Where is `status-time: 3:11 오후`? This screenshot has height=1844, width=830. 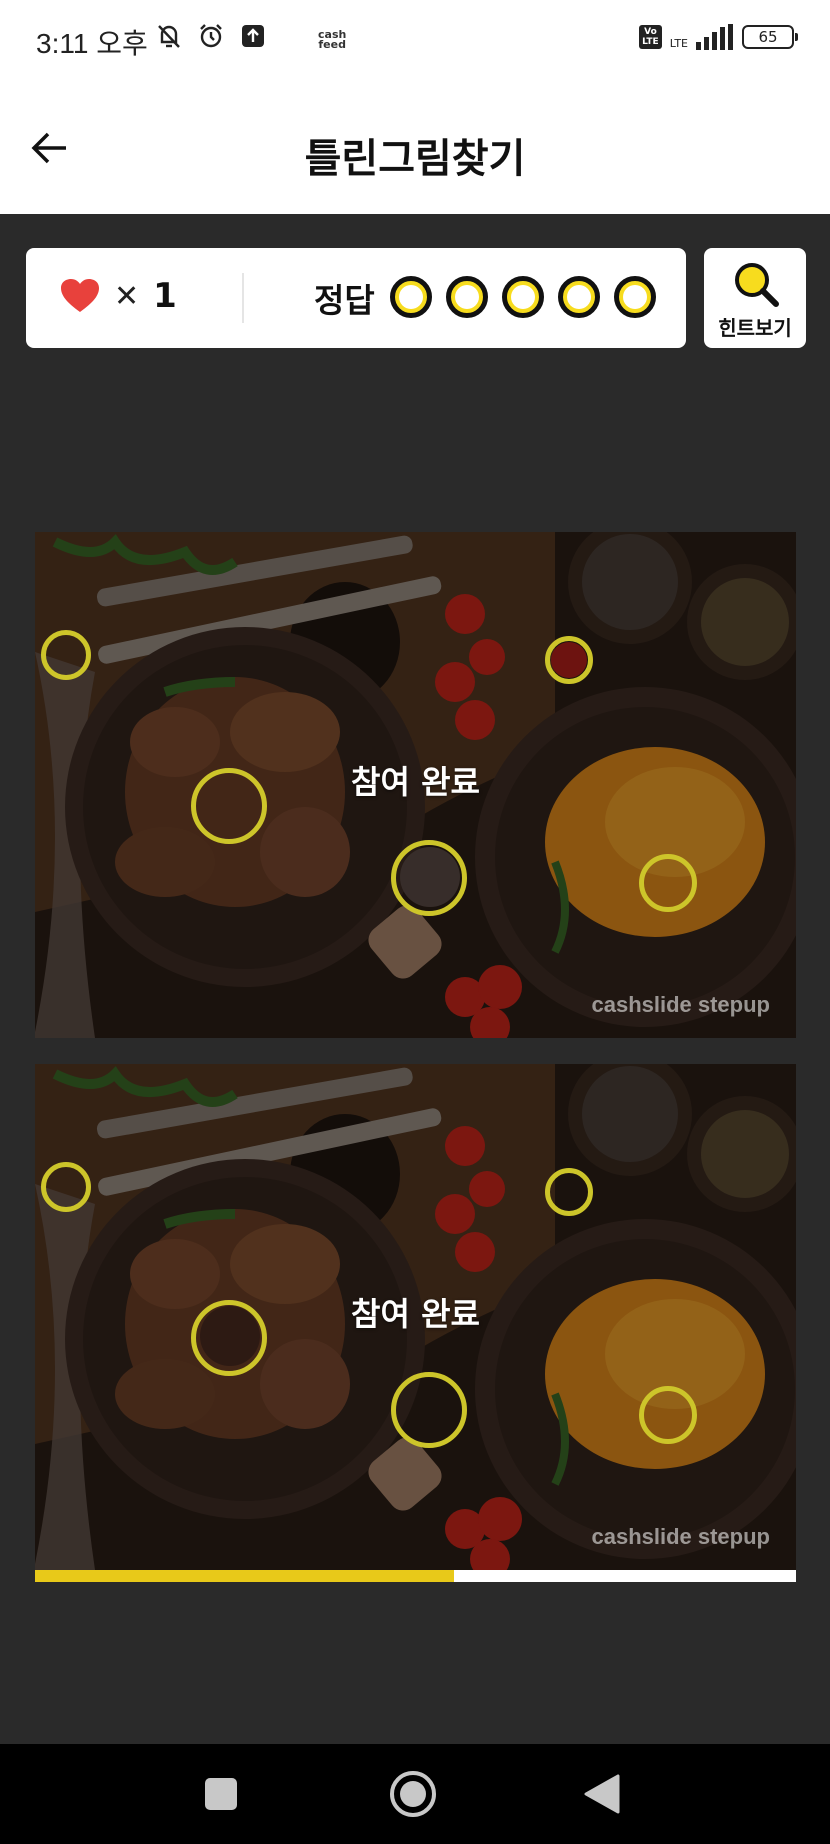 status-time: 3:11 오후 is located at coordinates (92, 43).